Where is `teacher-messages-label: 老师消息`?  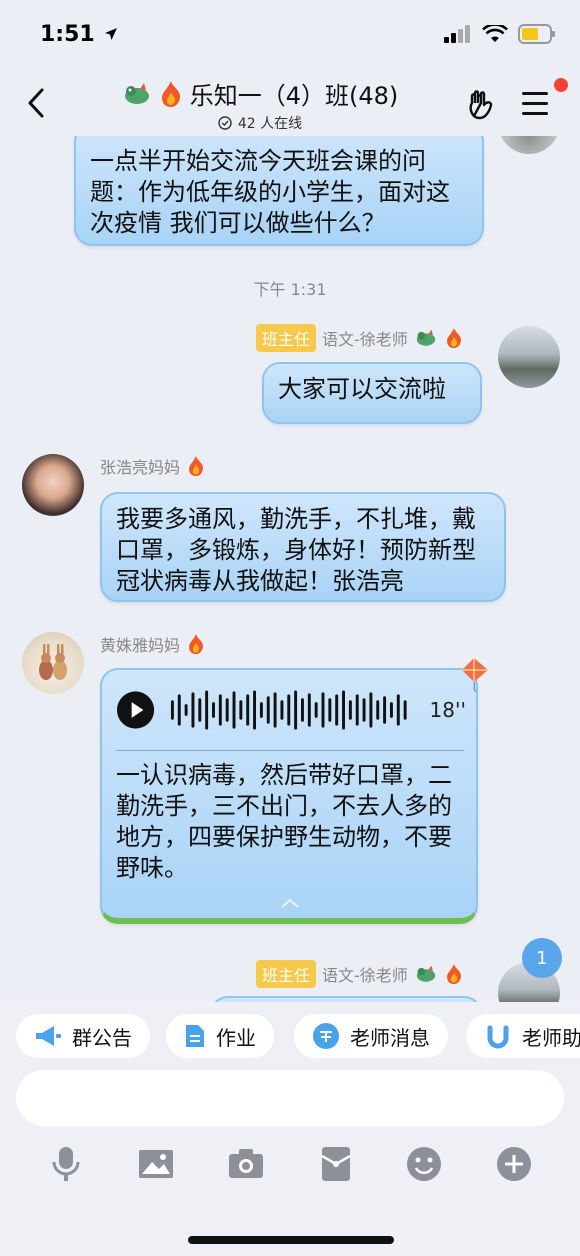
teacher-messages-label: 老师消息 is located at coordinates (390, 1037).